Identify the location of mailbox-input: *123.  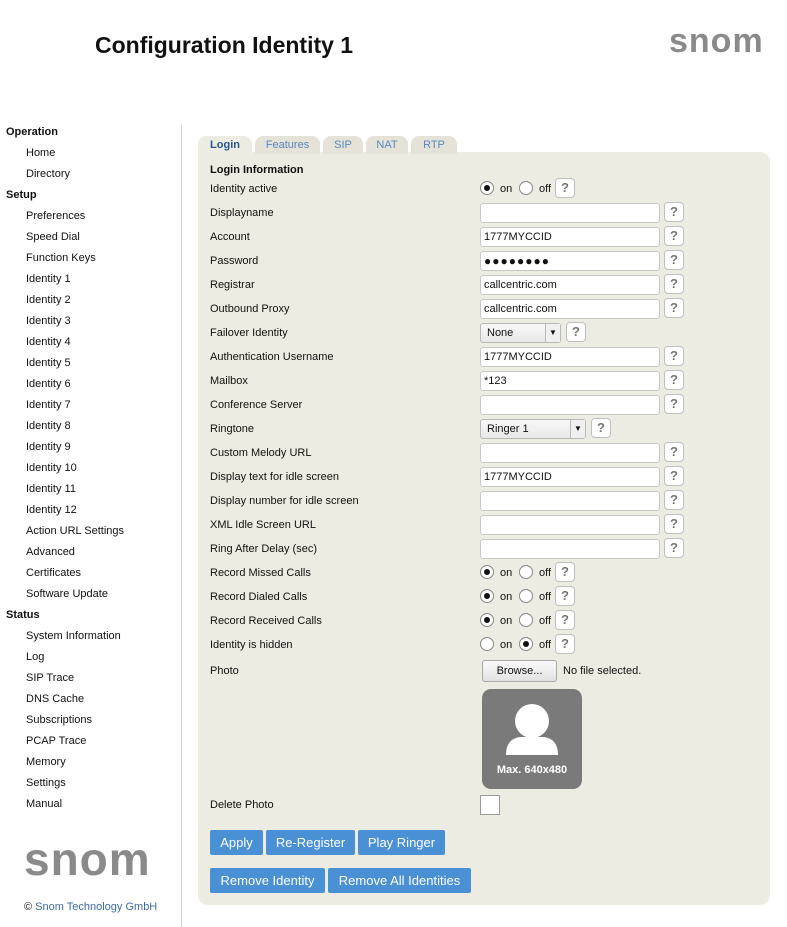
(570, 381).